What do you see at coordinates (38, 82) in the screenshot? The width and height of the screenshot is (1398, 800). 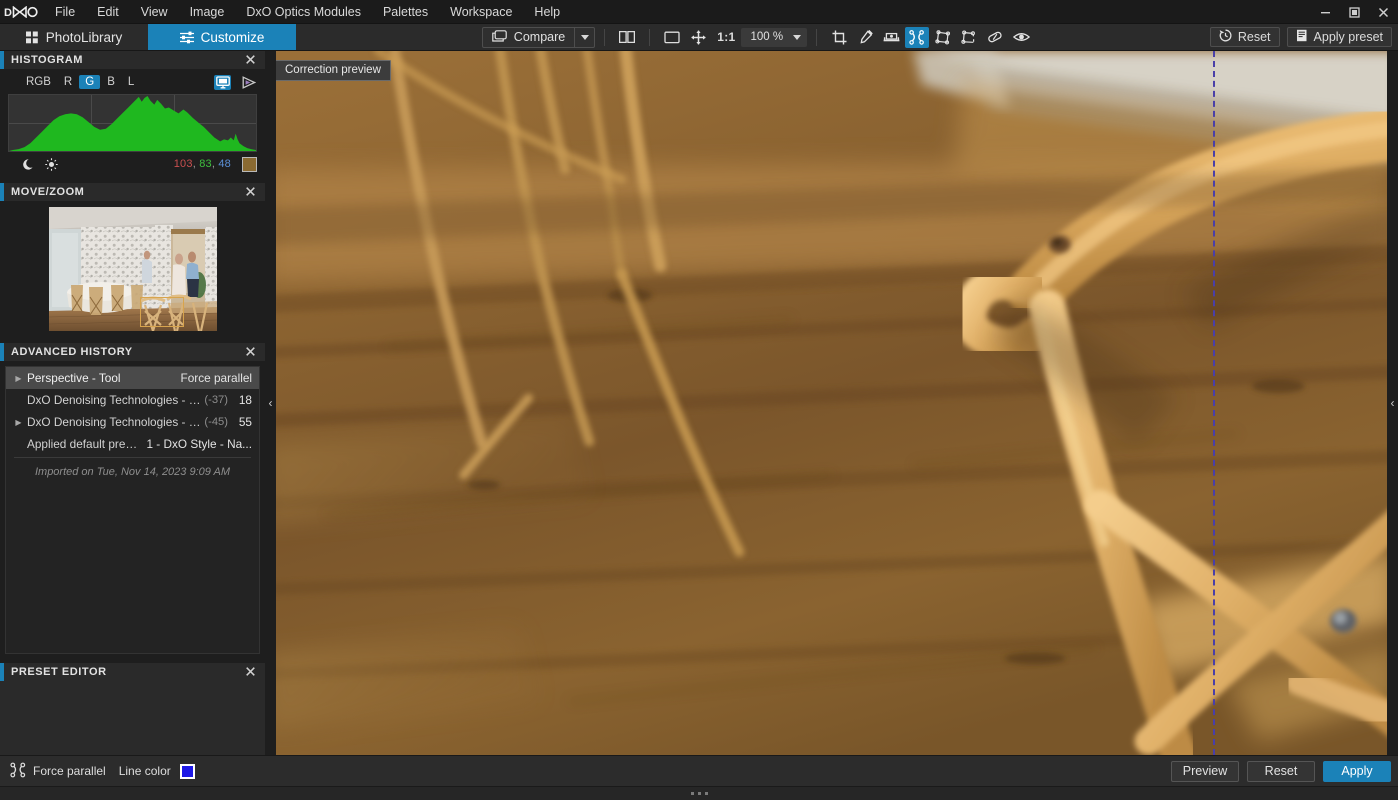 I see `histogram-channel-rgb: RGB` at bounding box center [38, 82].